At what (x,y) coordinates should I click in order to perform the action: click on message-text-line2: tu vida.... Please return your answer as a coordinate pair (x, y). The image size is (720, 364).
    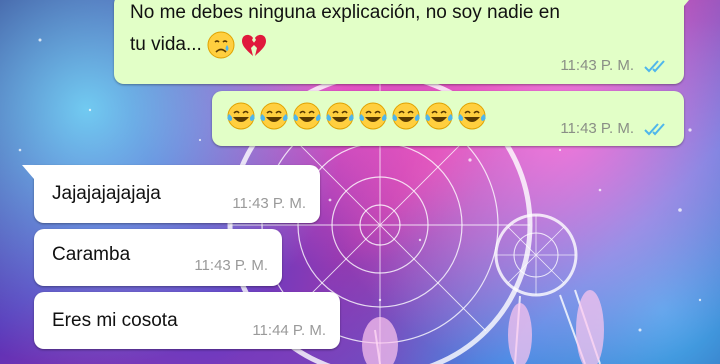
    Looking at the image, I should click on (199, 45).